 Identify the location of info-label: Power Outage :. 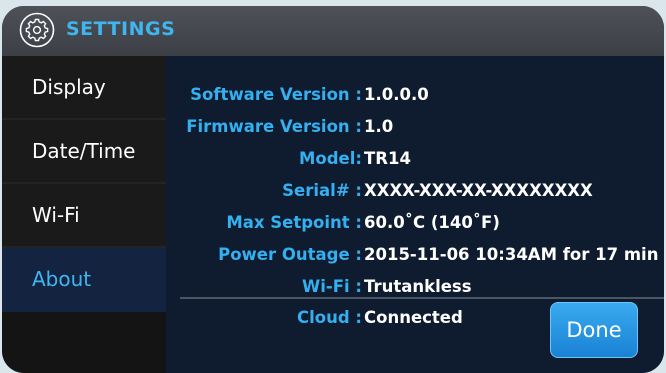
(290, 254).